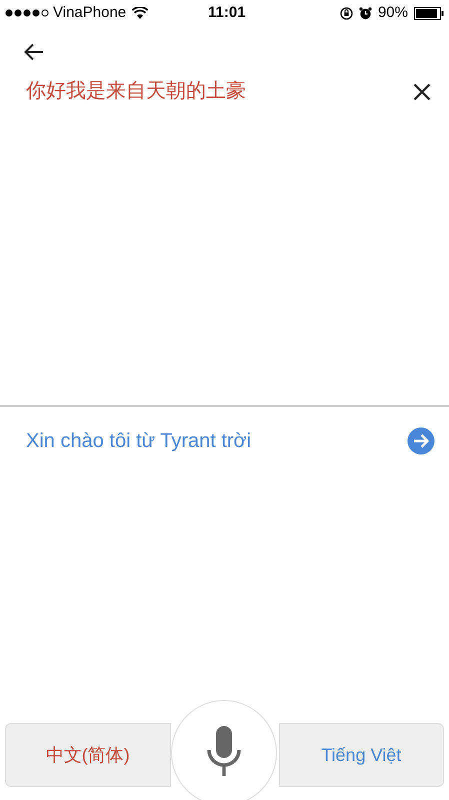  Describe the element at coordinates (140, 13) in the screenshot. I see `wifi-icon` at that location.